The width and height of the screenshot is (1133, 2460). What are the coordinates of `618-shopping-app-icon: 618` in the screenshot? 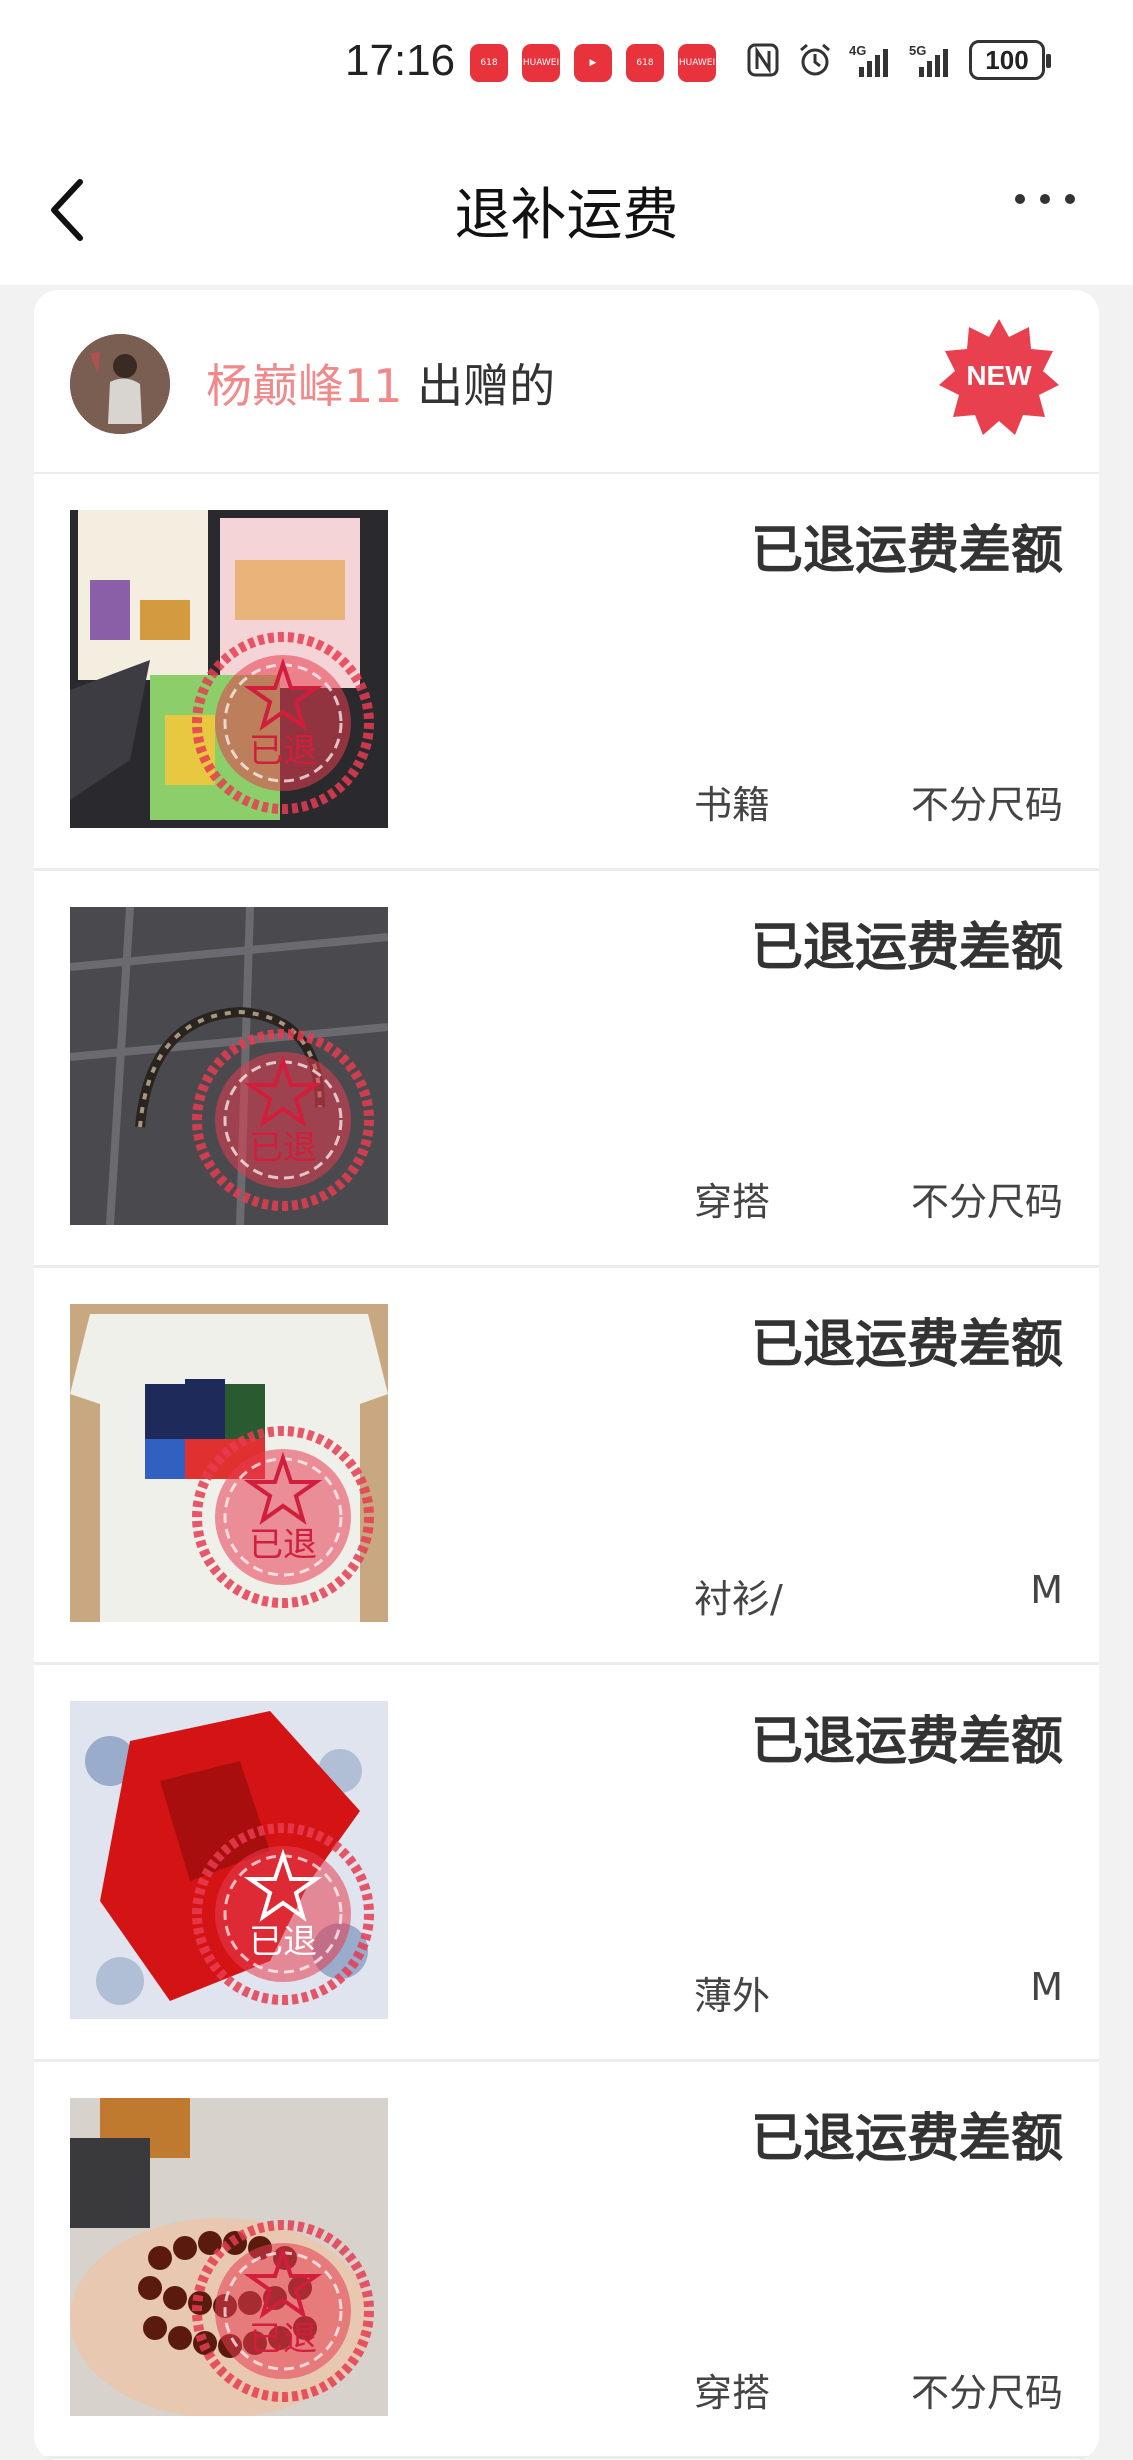 It's located at (645, 63).